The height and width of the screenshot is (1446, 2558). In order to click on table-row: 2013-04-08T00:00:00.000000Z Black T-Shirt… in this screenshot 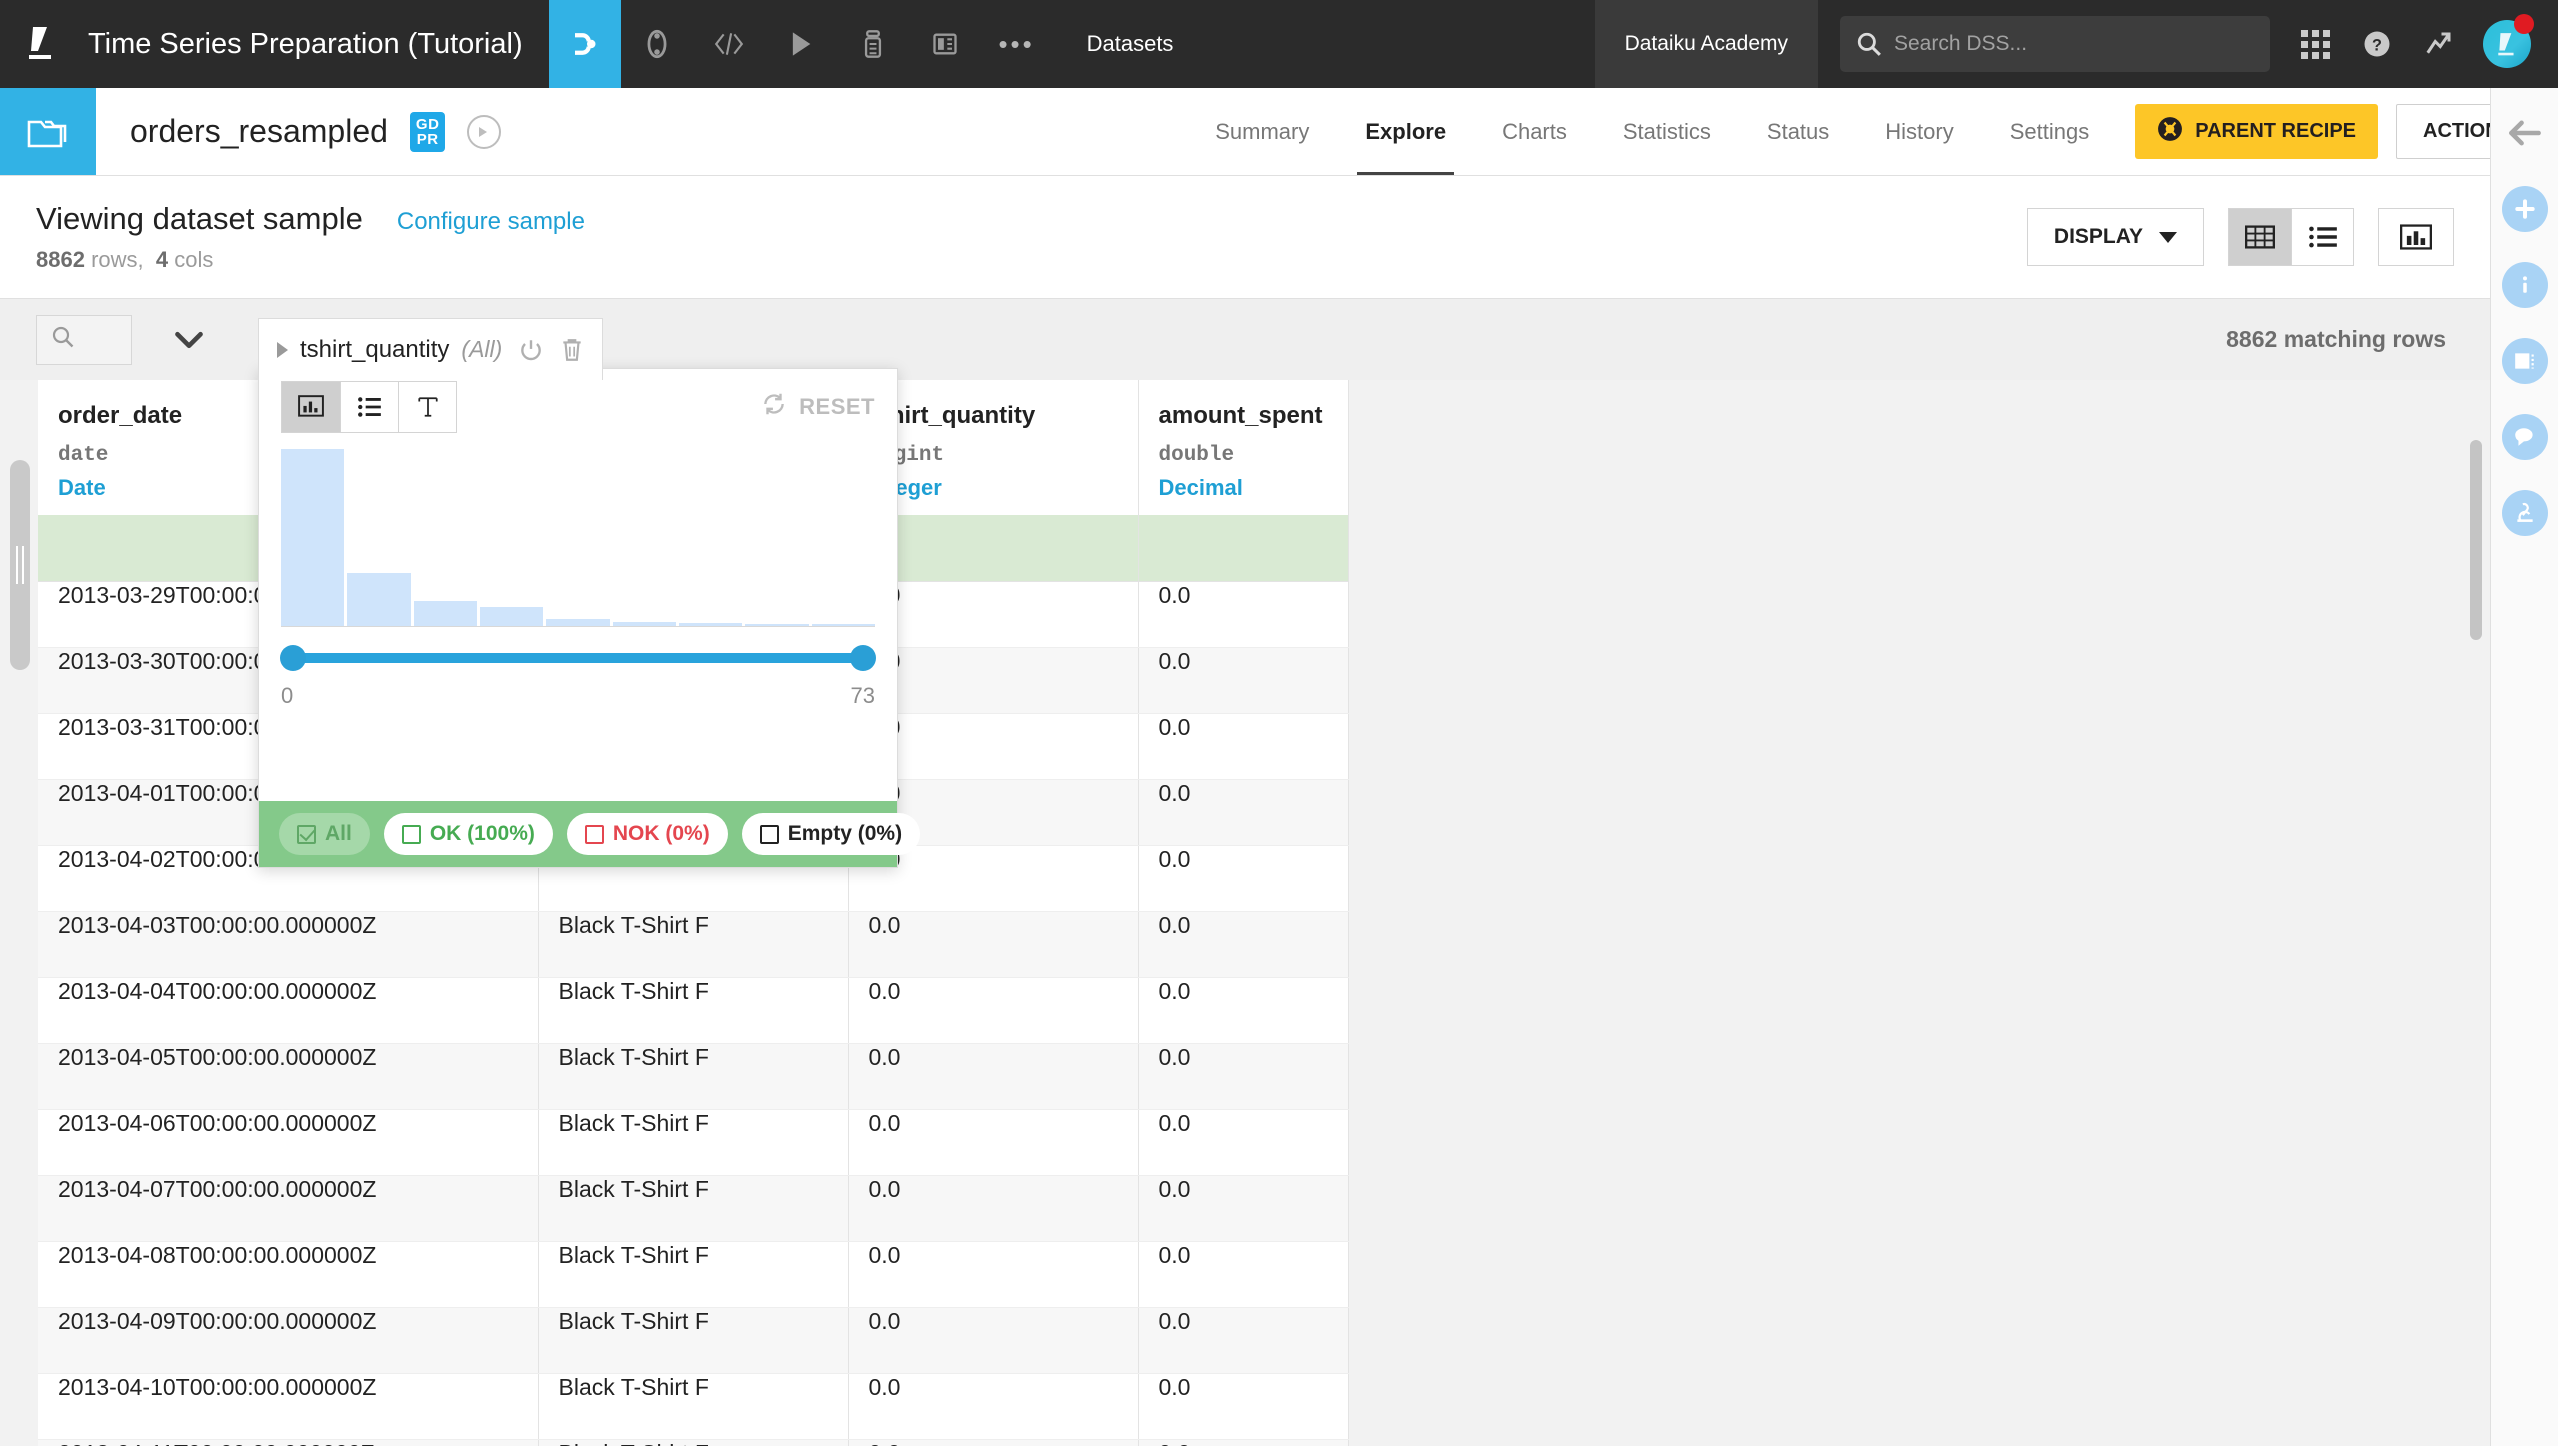, I will do `click(693, 1274)`.